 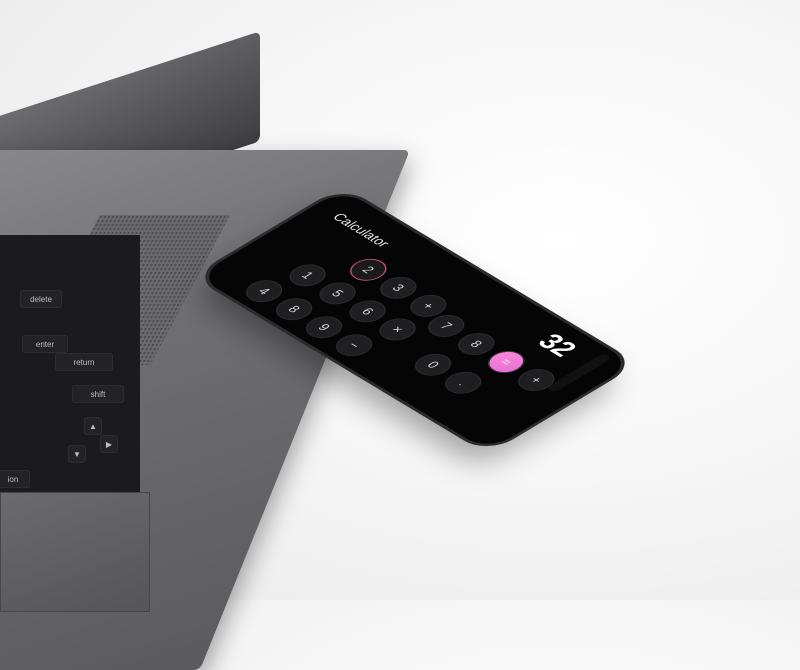 What do you see at coordinates (463, 383) in the screenshot?
I see `key-decimal: .` at bounding box center [463, 383].